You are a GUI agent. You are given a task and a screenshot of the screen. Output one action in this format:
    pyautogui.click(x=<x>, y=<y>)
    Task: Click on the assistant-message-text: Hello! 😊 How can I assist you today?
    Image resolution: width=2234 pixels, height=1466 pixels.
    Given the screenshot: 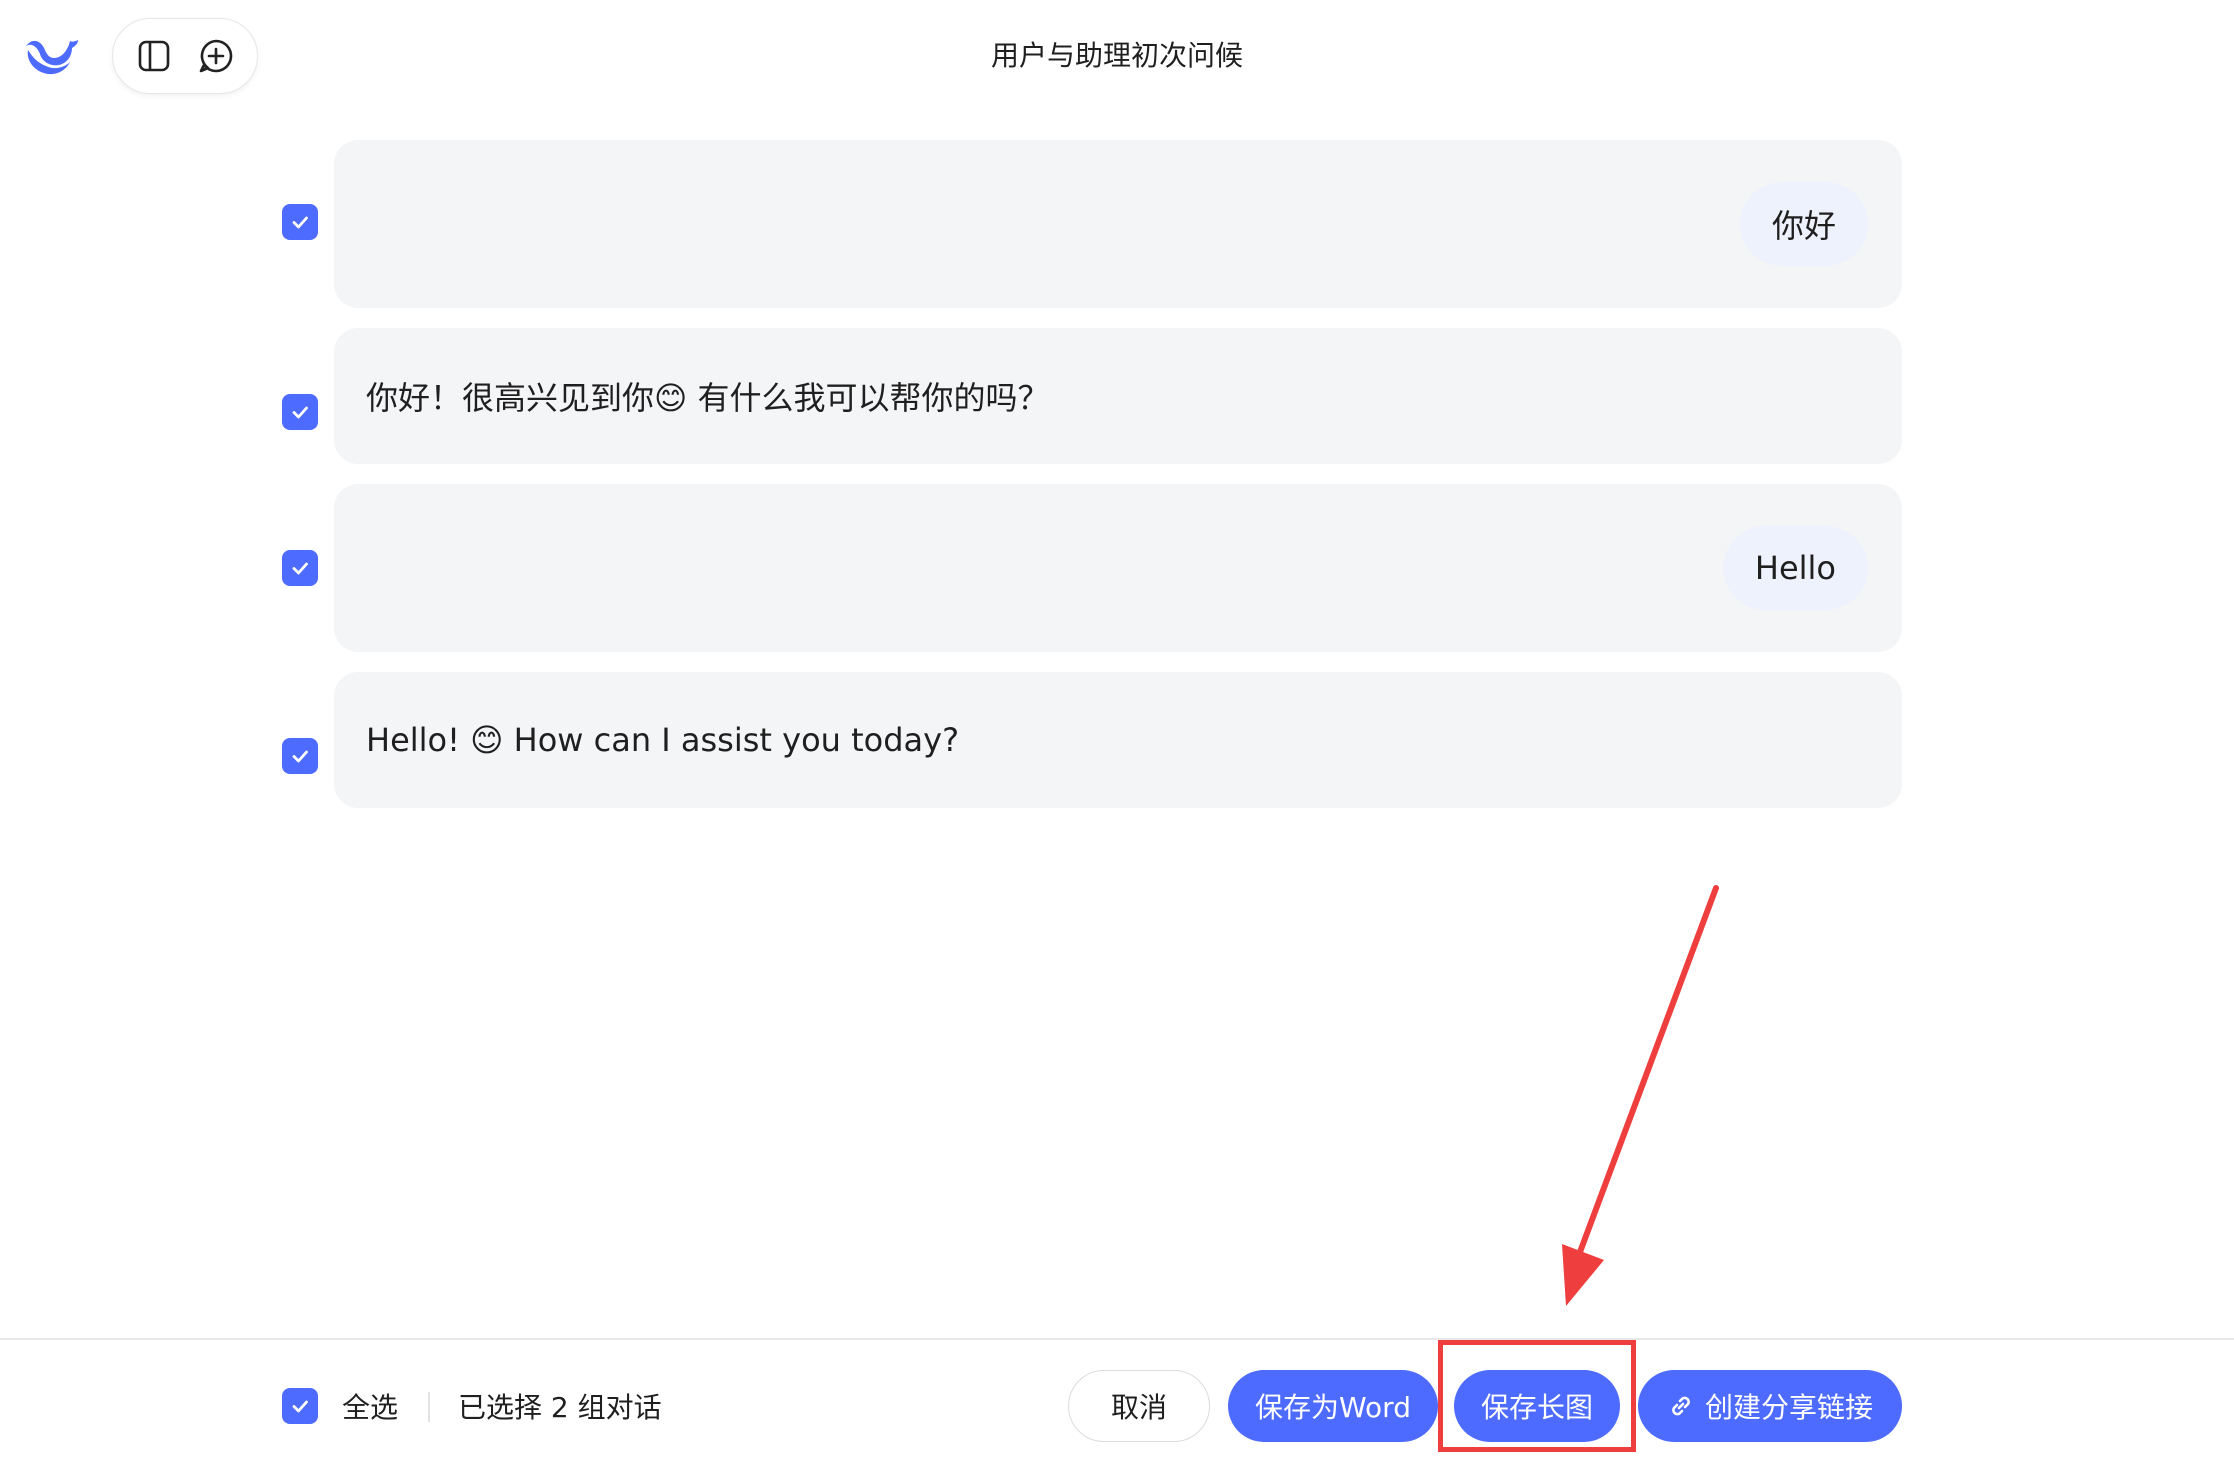 What is the action you would take?
    pyautogui.click(x=663, y=740)
    